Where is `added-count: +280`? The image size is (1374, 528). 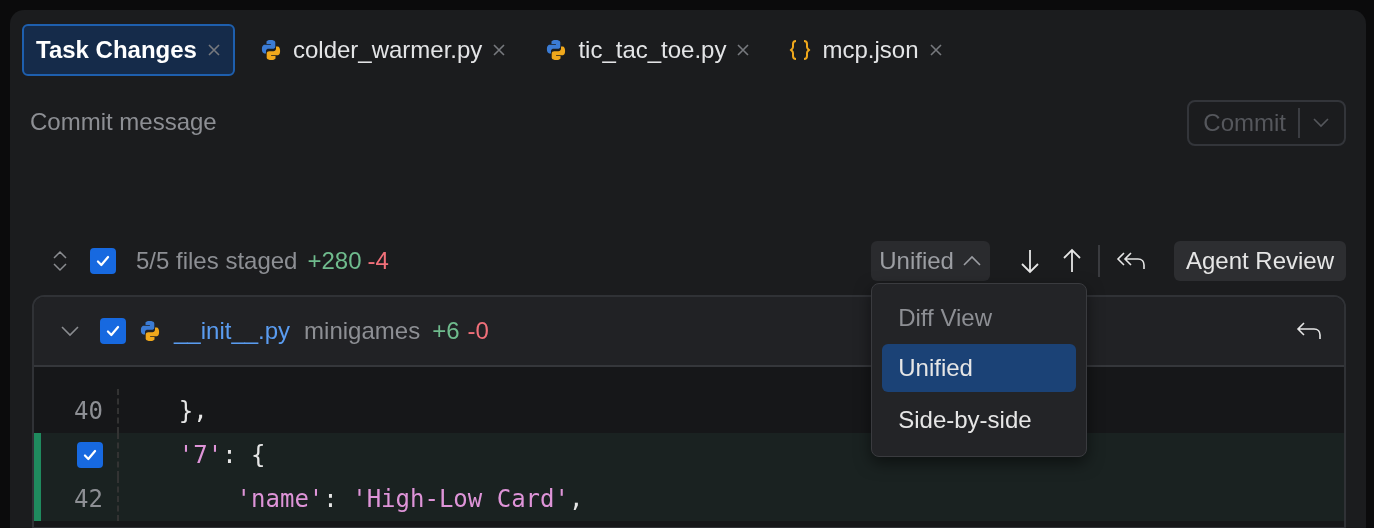
added-count: +280 is located at coordinates (334, 261).